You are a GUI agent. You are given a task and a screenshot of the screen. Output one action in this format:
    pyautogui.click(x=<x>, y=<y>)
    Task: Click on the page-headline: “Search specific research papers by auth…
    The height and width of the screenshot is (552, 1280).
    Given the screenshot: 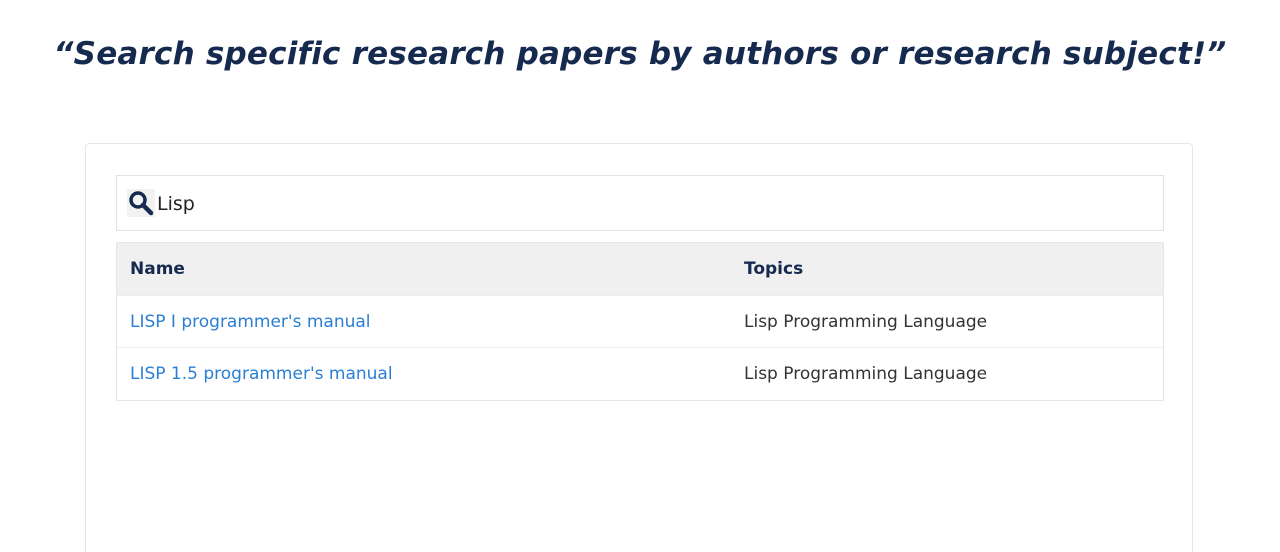 What is the action you would take?
    pyautogui.click(x=640, y=54)
    